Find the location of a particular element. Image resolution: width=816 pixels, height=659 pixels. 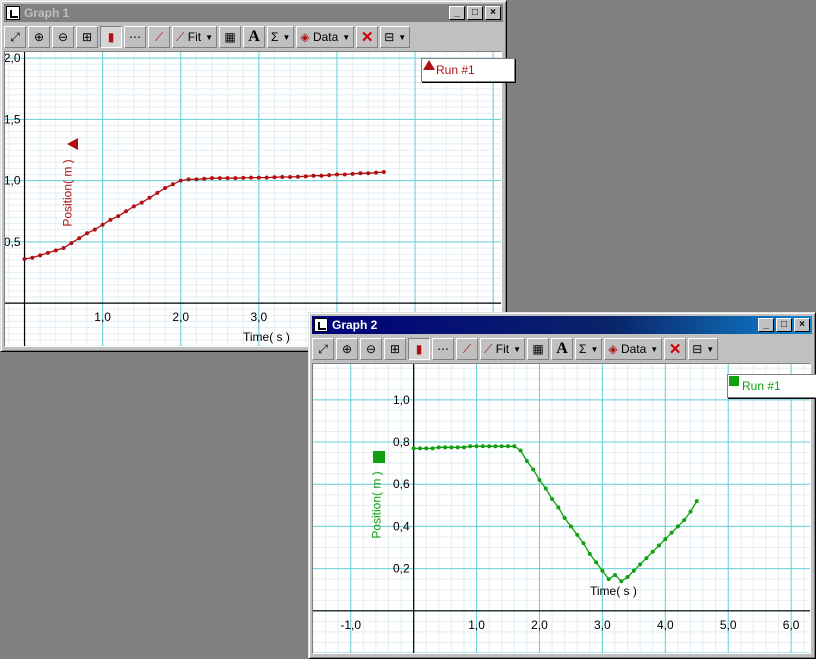

x-tick-label: 2,0 is located at coordinates (180, 317).